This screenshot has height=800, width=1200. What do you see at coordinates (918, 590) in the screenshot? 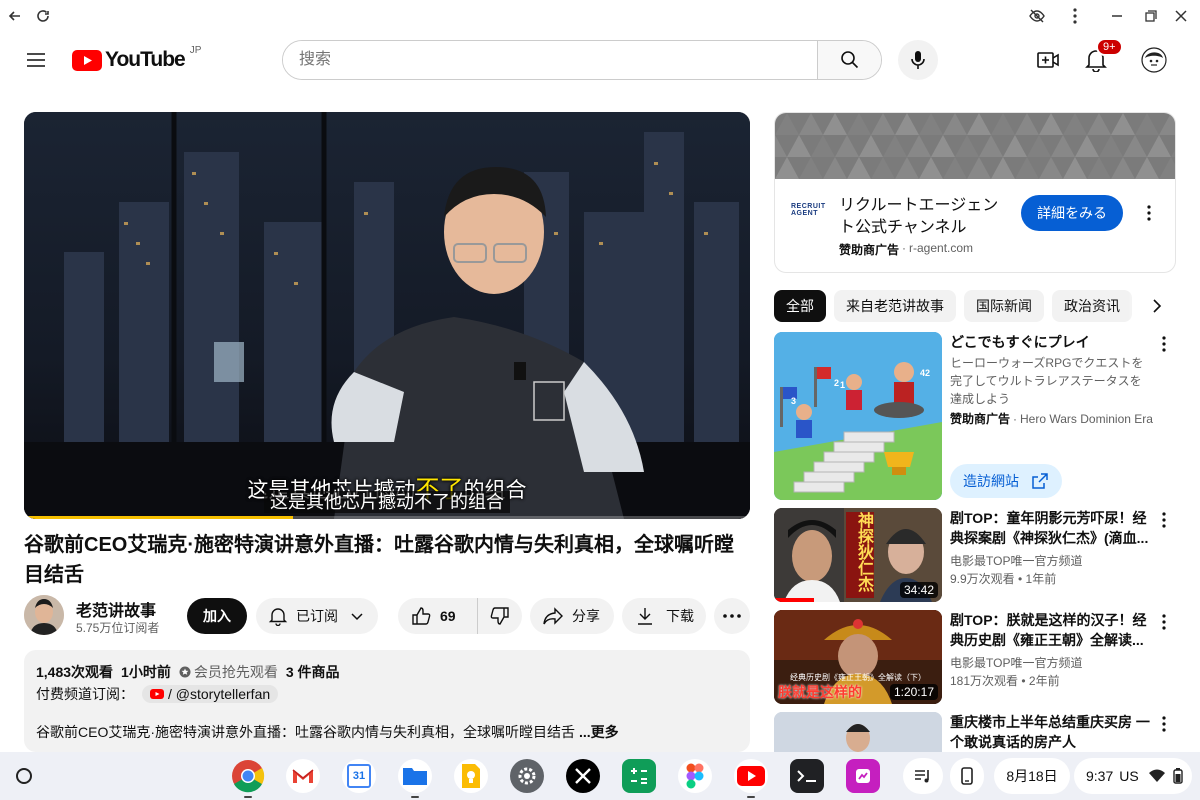
I see `duration-badge: 34:42` at bounding box center [918, 590].